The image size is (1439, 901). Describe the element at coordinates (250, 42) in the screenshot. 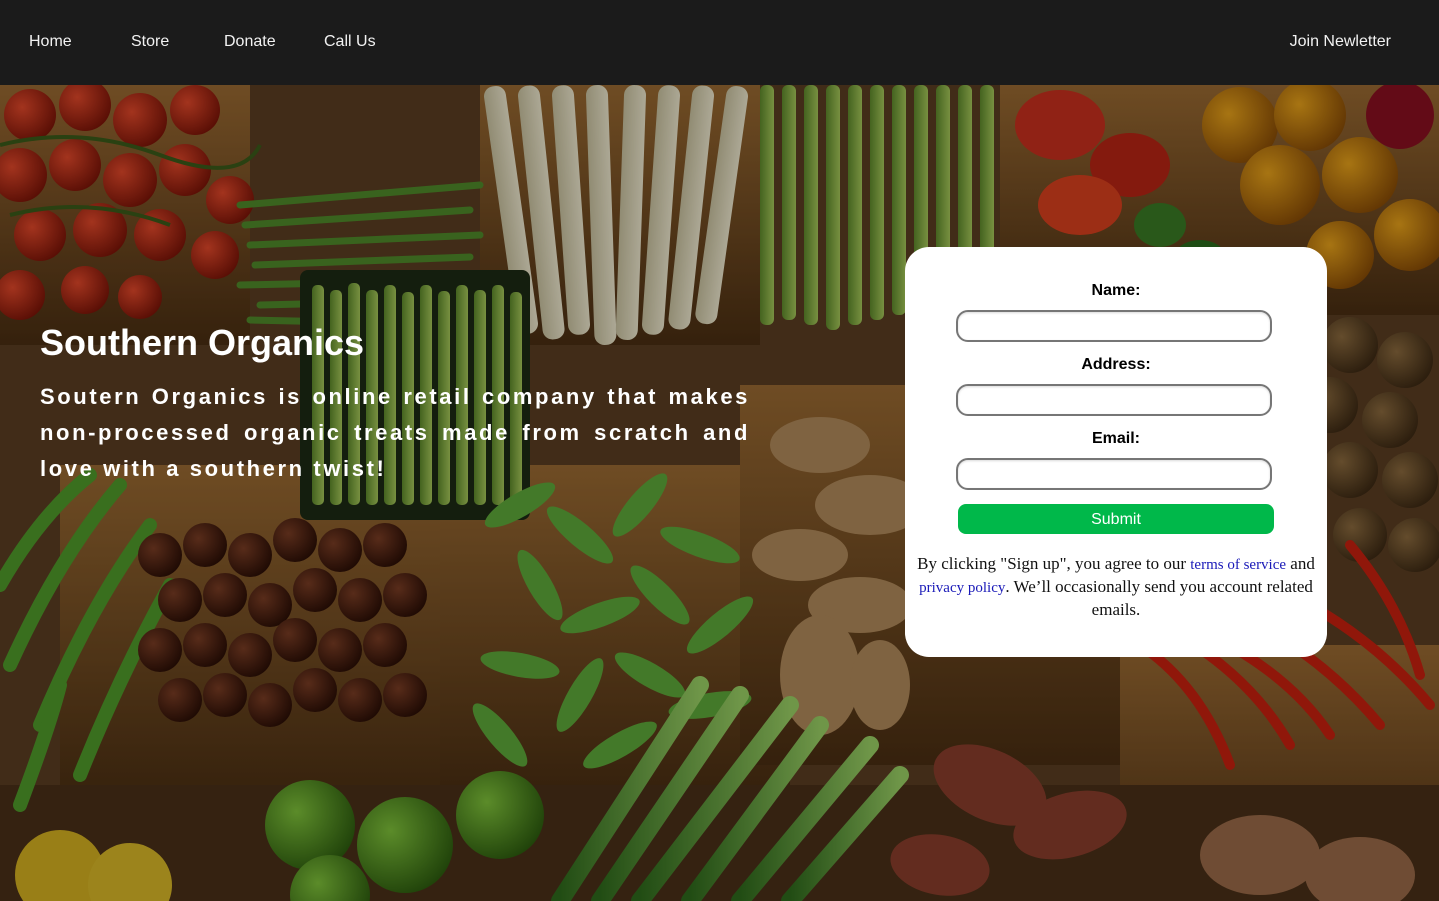

I see `nav-donate-link: Donate` at that location.